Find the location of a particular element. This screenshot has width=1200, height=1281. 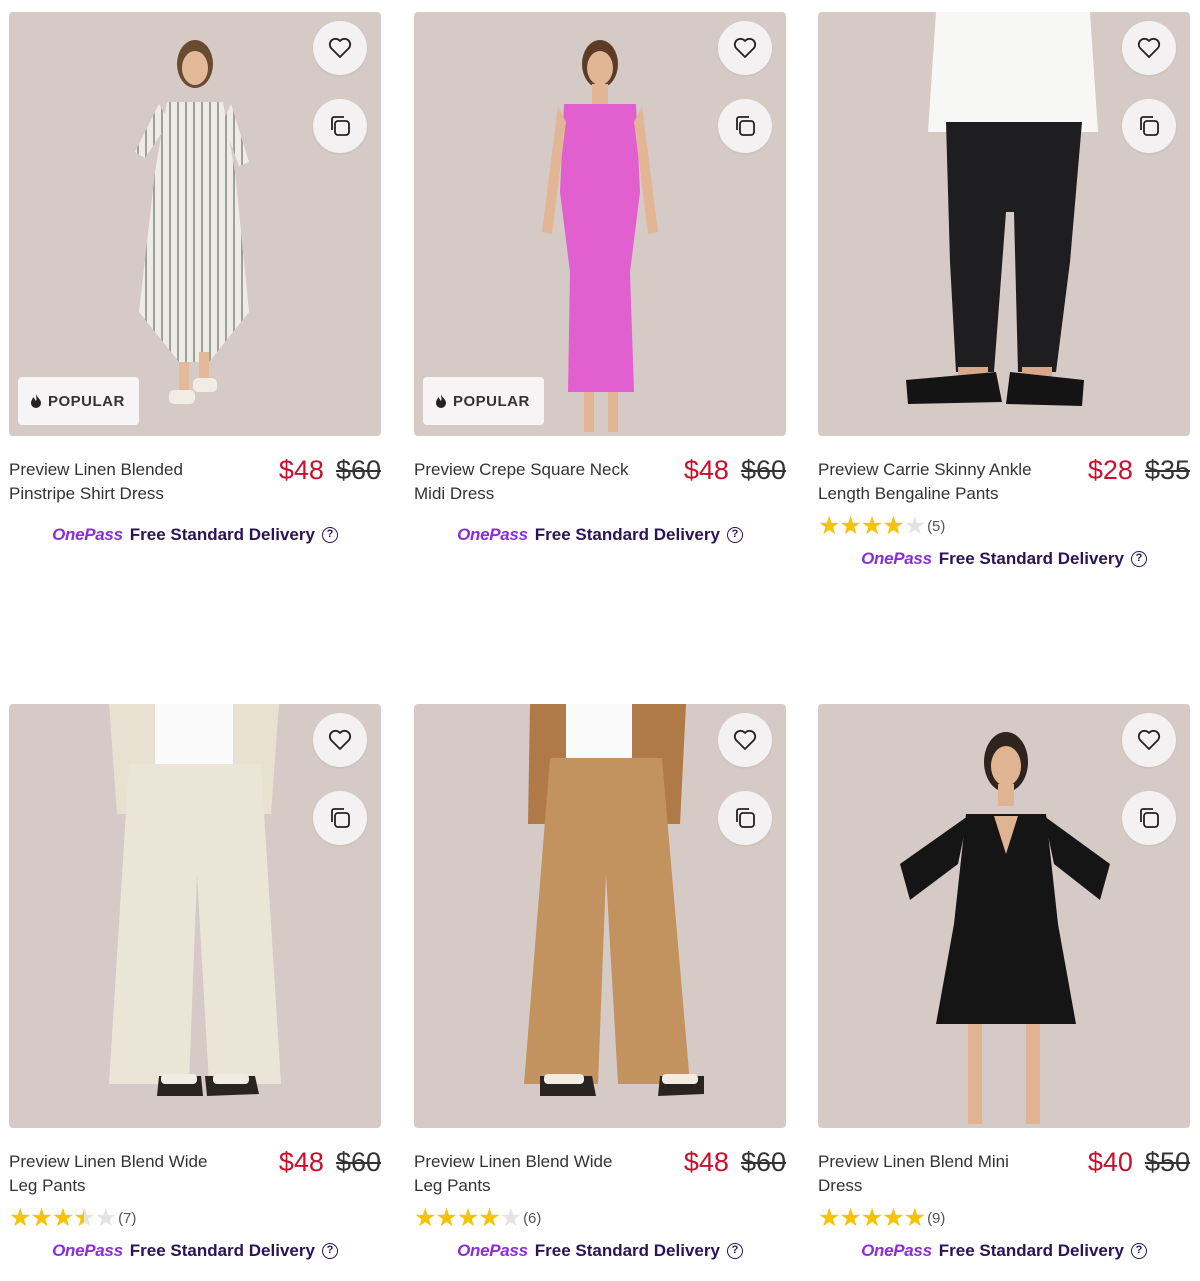

review-count: (7) is located at coordinates (127, 1218).